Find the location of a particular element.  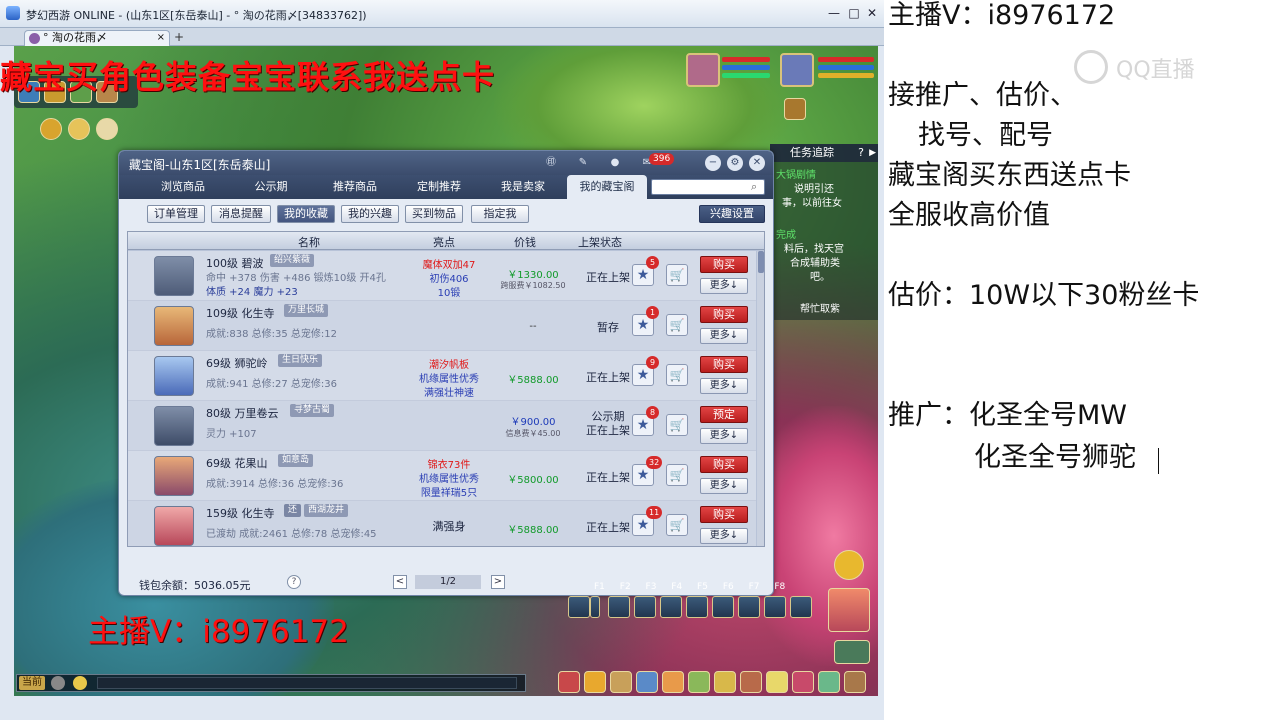

pet-menu-icon is located at coordinates (699, 682).